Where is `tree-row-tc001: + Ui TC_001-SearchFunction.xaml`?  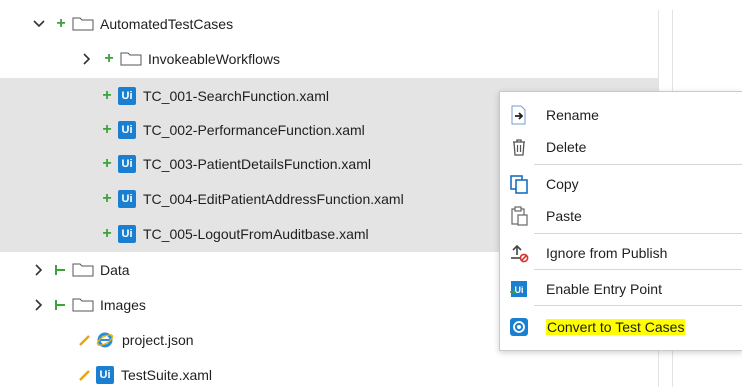 tree-row-tc001: + Ui TC_001-SearchFunction.xaml is located at coordinates (214, 95).